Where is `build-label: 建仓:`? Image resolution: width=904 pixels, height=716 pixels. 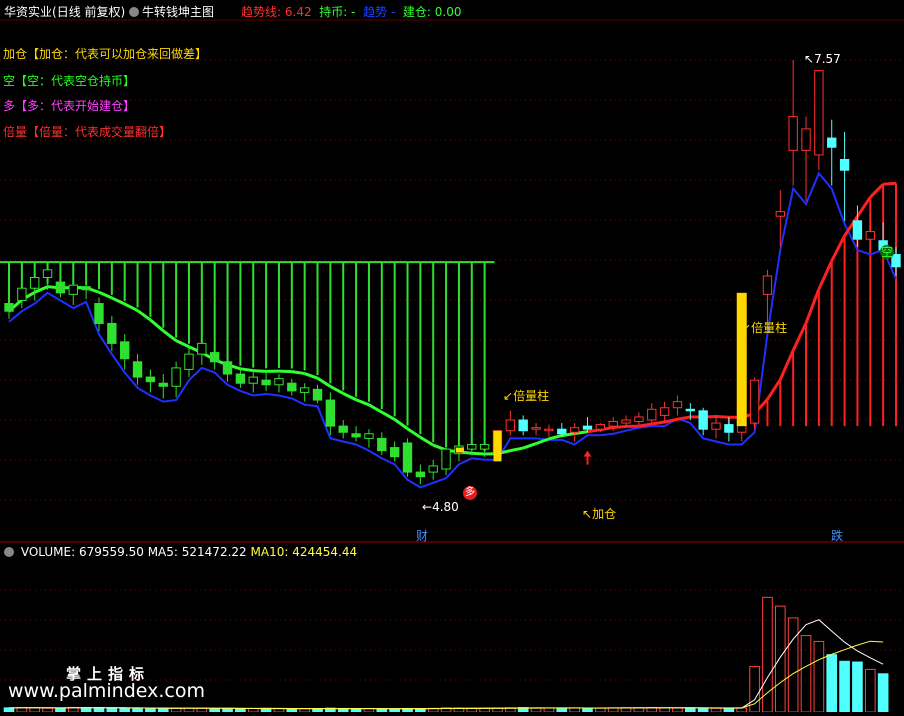 build-label: 建仓: is located at coordinates (417, 12).